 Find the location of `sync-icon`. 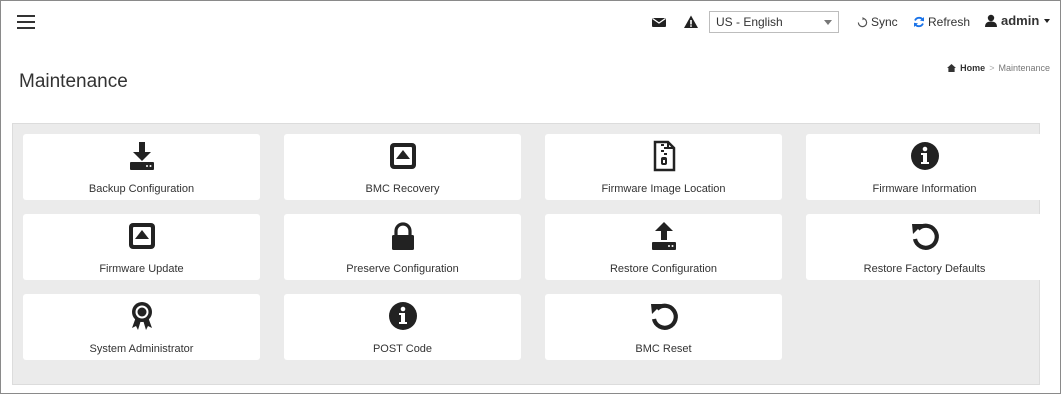

sync-icon is located at coordinates (862, 21).